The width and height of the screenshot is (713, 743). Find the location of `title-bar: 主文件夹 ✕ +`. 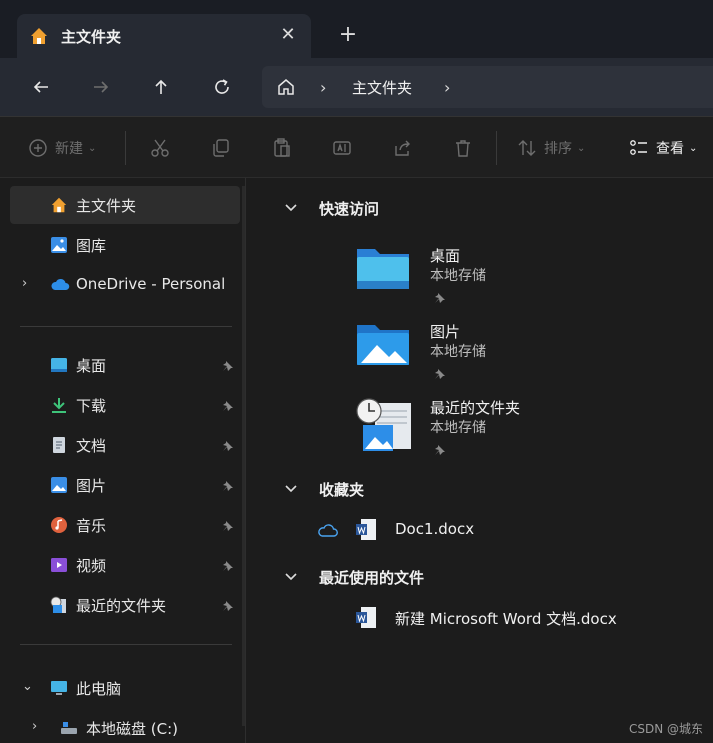

title-bar: 主文件夹 ✕ + is located at coordinates (356, 29).